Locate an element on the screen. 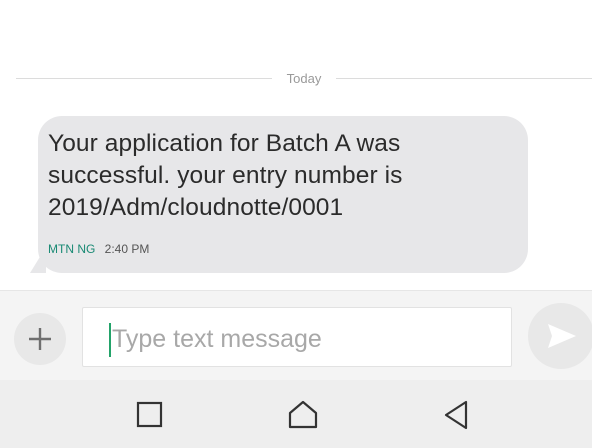 This screenshot has height=448, width=592. recents-square-icon is located at coordinates (149, 414).